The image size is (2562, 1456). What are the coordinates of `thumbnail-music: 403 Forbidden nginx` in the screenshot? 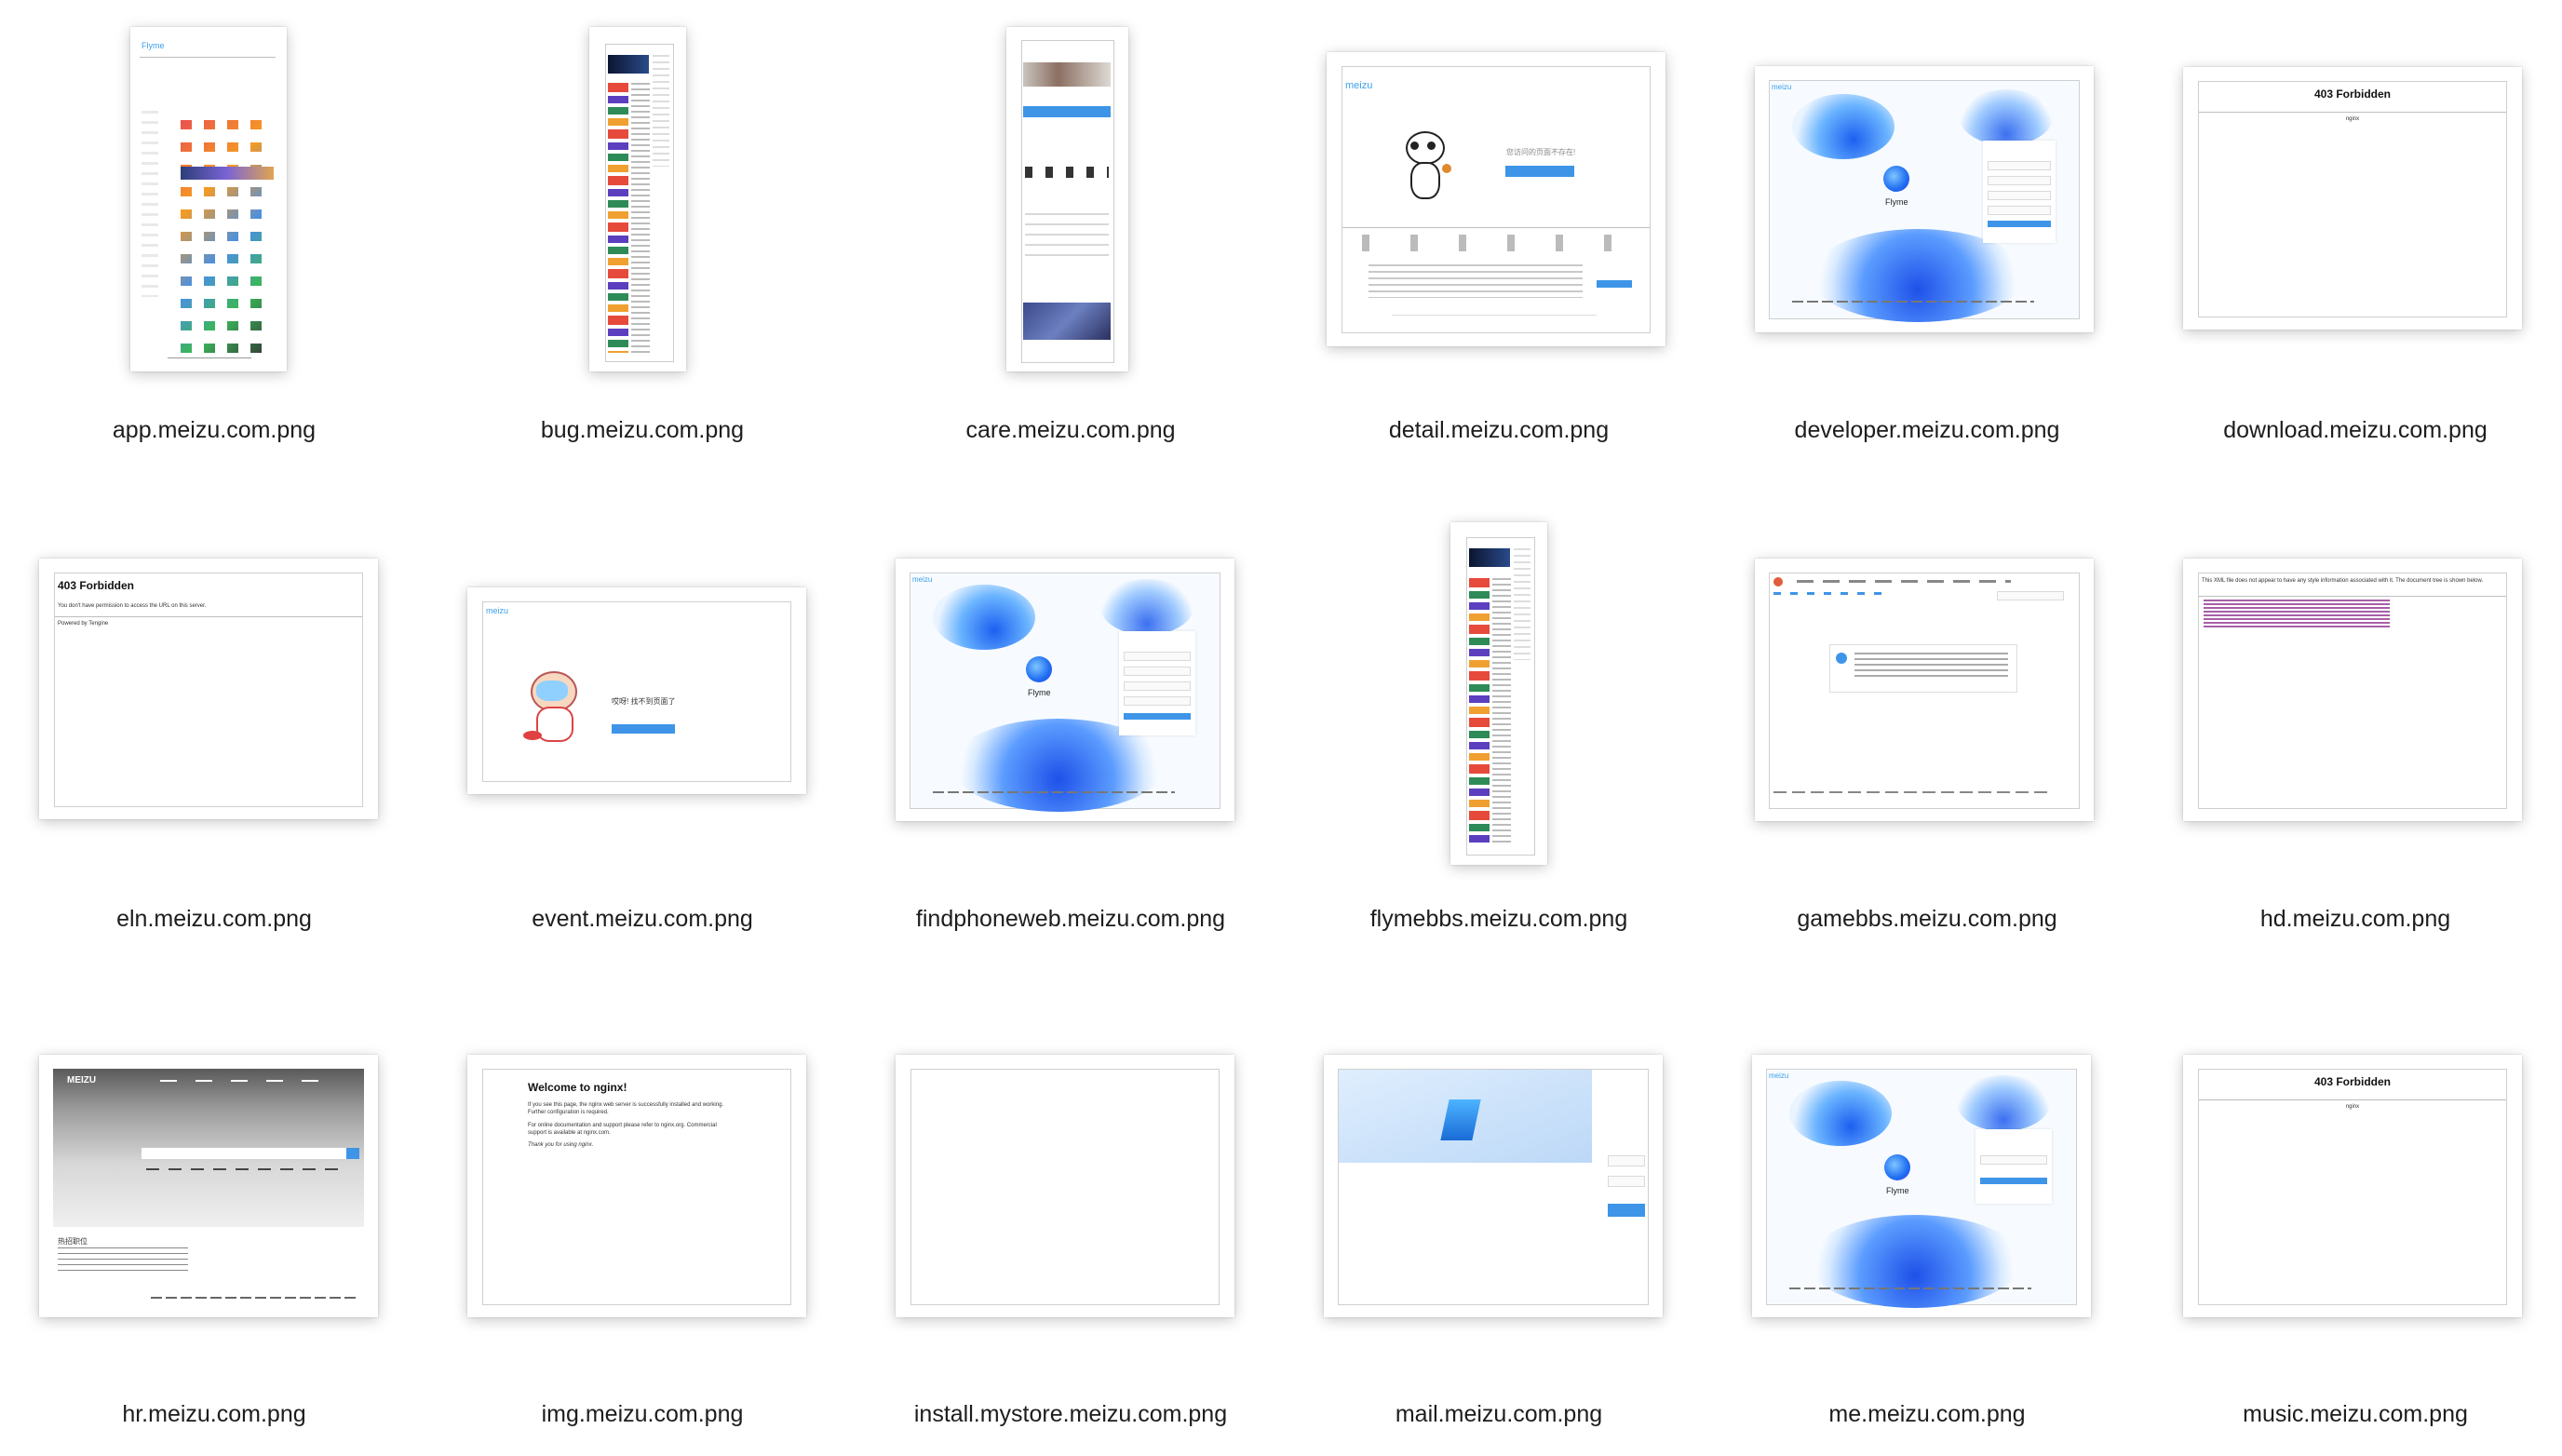 It's located at (2352, 1186).